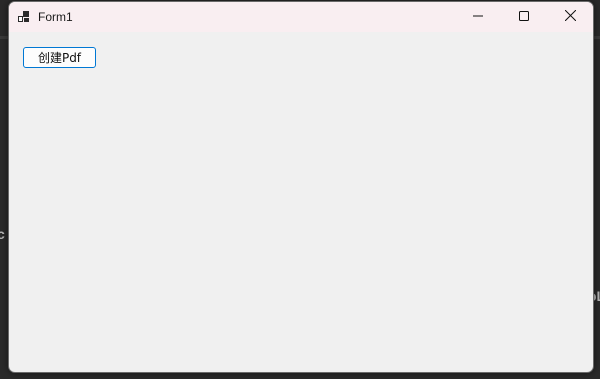 This screenshot has height=379, width=600. What do you see at coordinates (59, 57) in the screenshot?
I see `create-pdf-button: 创建Pdf` at bounding box center [59, 57].